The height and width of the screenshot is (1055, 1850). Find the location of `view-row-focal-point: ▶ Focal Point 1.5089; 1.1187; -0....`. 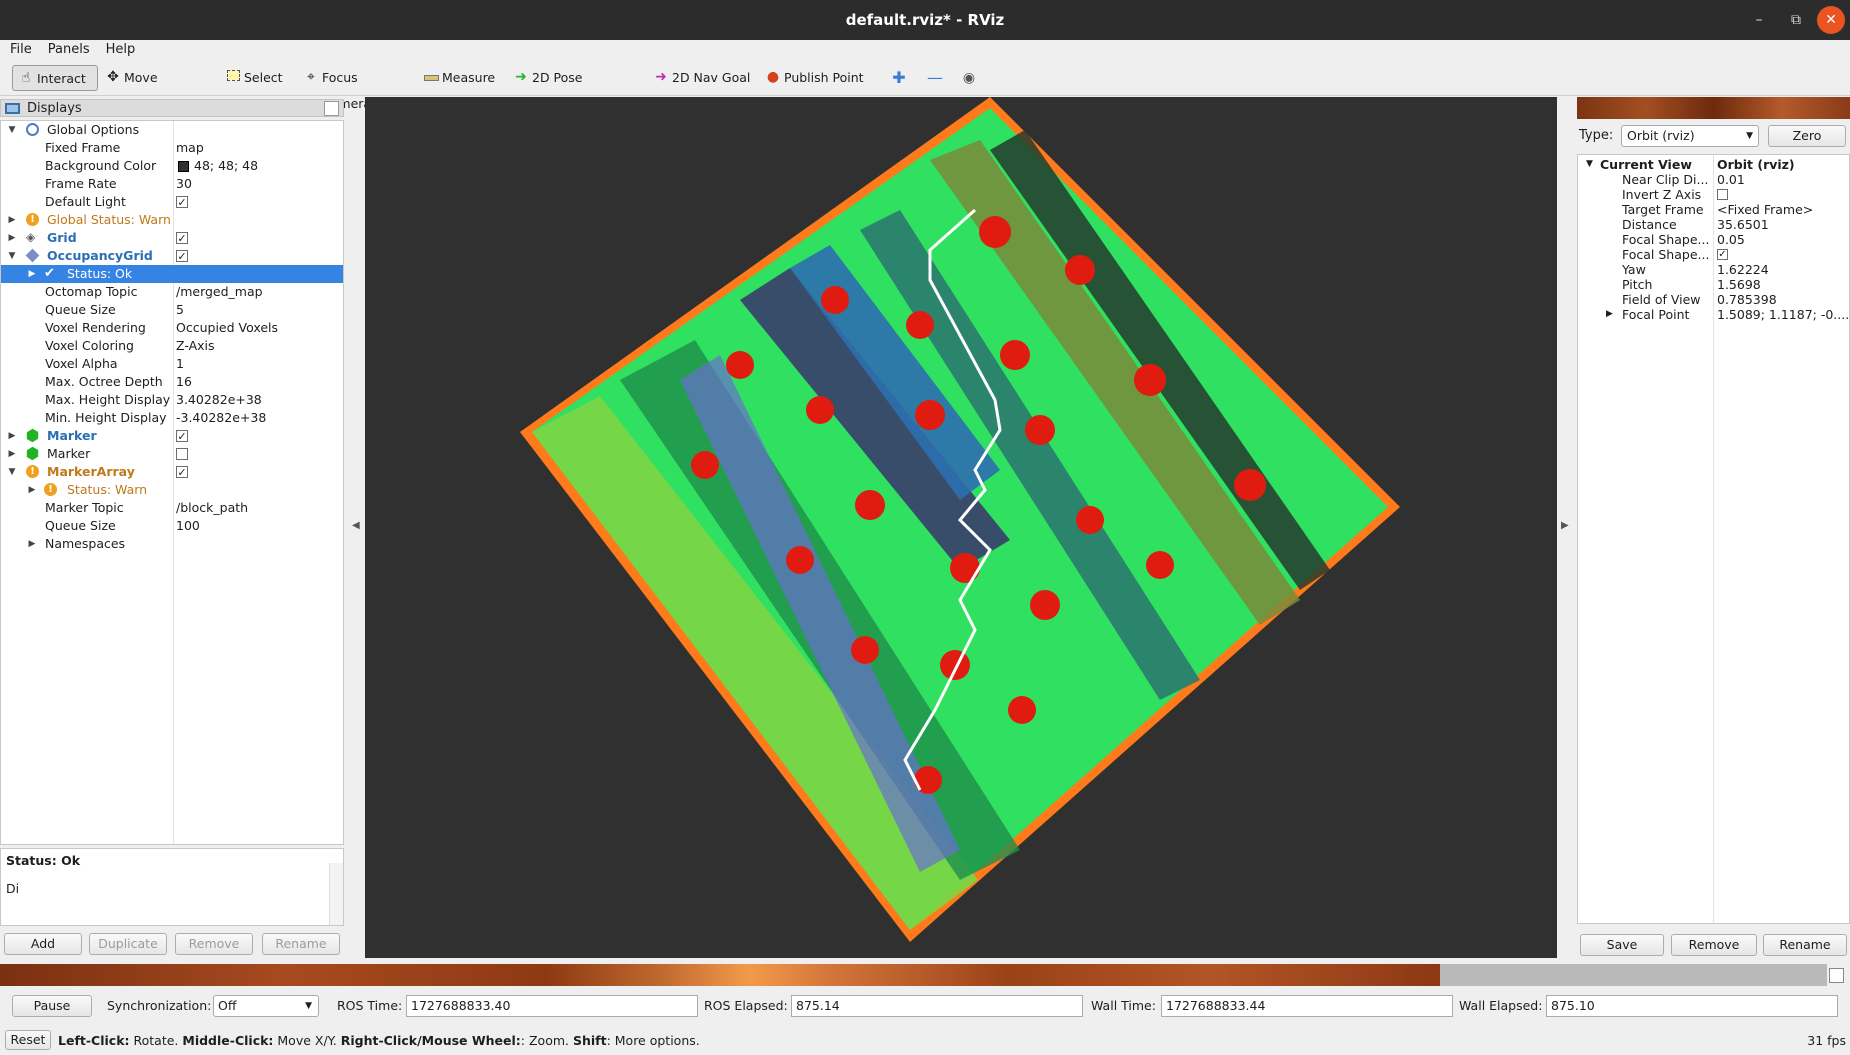

view-row-focal-point: ▶ Focal Point 1.5089; 1.1187; -0.... is located at coordinates (1713, 314).